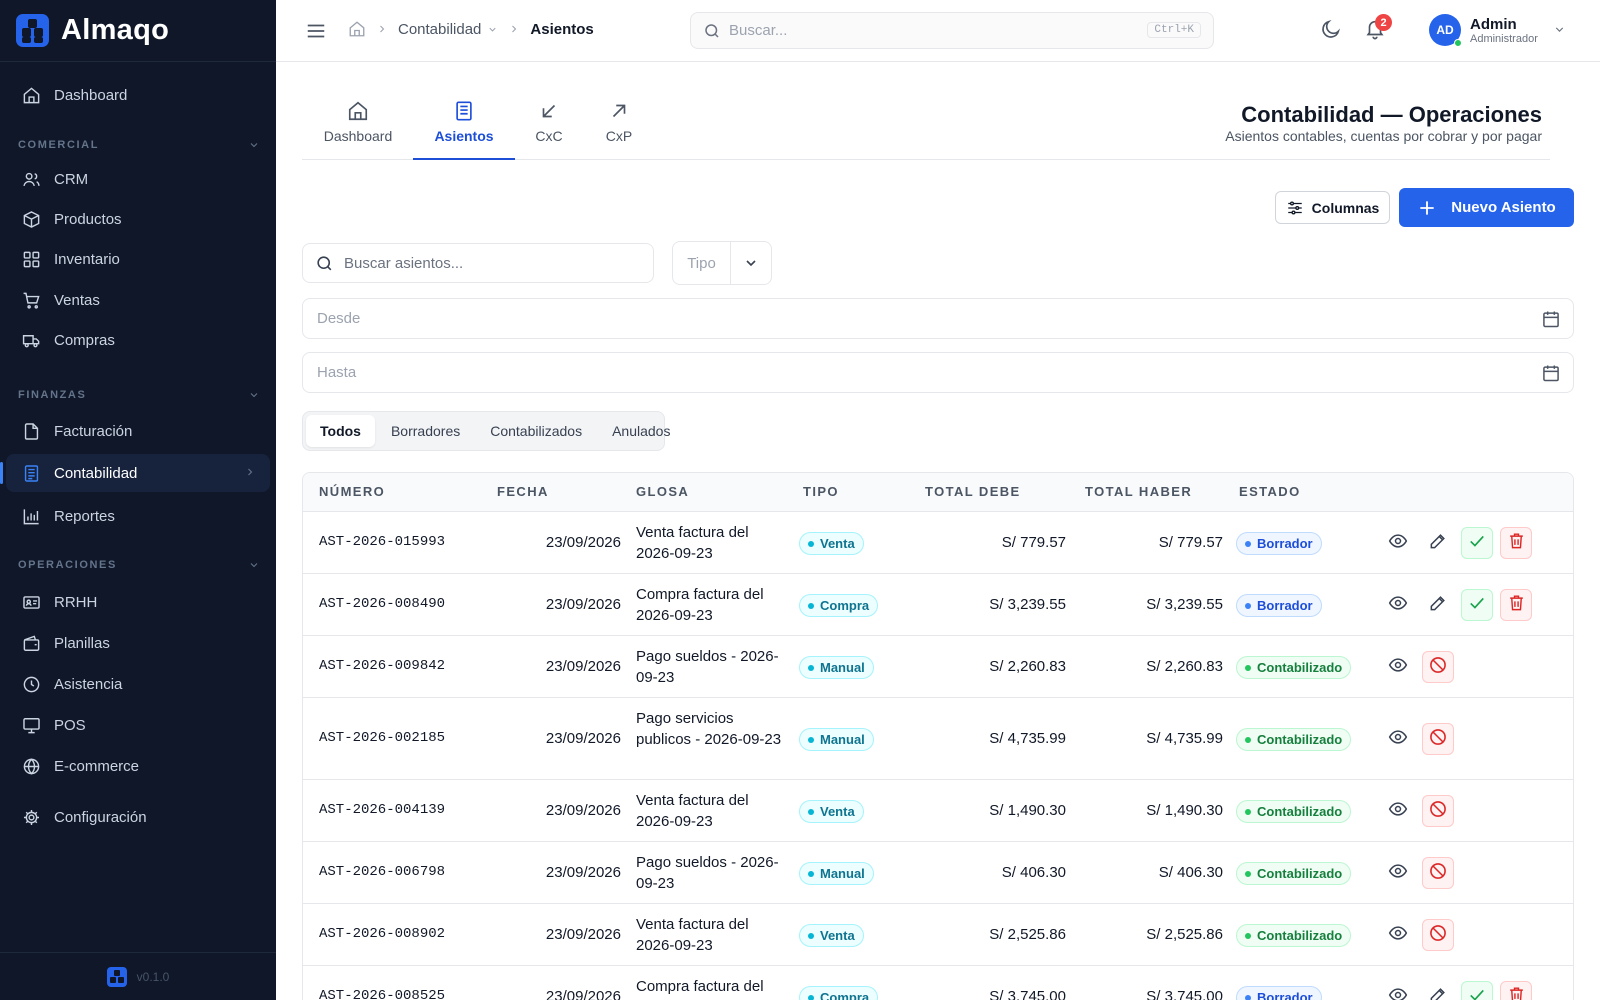  I want to click on column-header-estado: ESTADO, so click(1270, 491).